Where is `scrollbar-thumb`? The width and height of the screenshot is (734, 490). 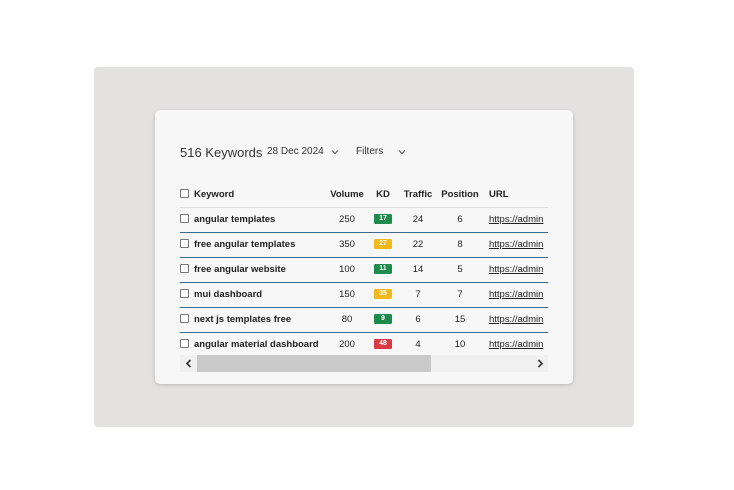
scrollbar-thumb is located at coordinates (314, 363).